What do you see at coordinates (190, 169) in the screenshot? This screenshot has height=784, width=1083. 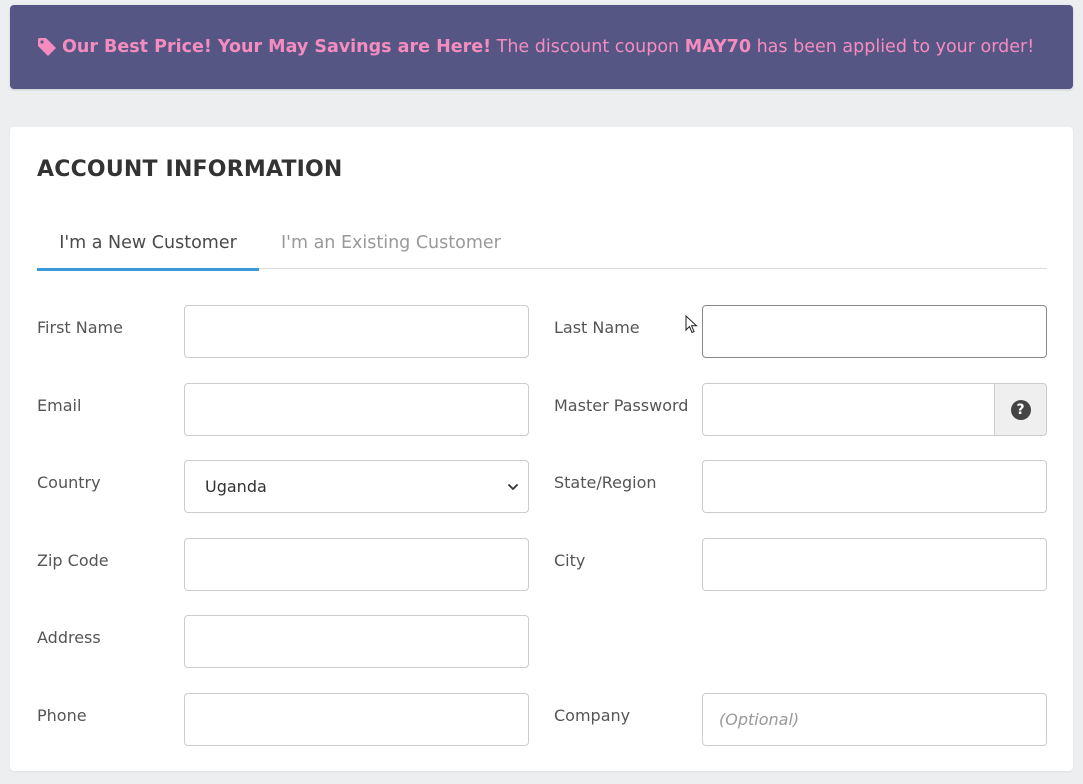 I see `section-title: ACCOUNT INFORMATION` at bounding box center [190, 169].